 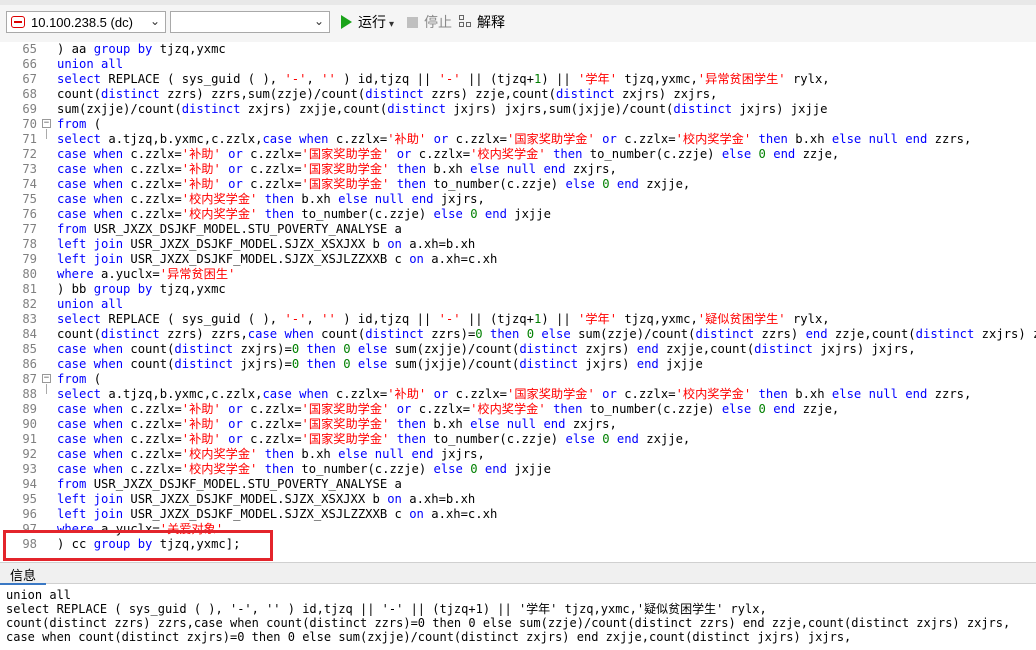 What do you see at coordinates (29, 244) in the screenshot?
I see `line-number: 78` at bounding box center [29, 244].